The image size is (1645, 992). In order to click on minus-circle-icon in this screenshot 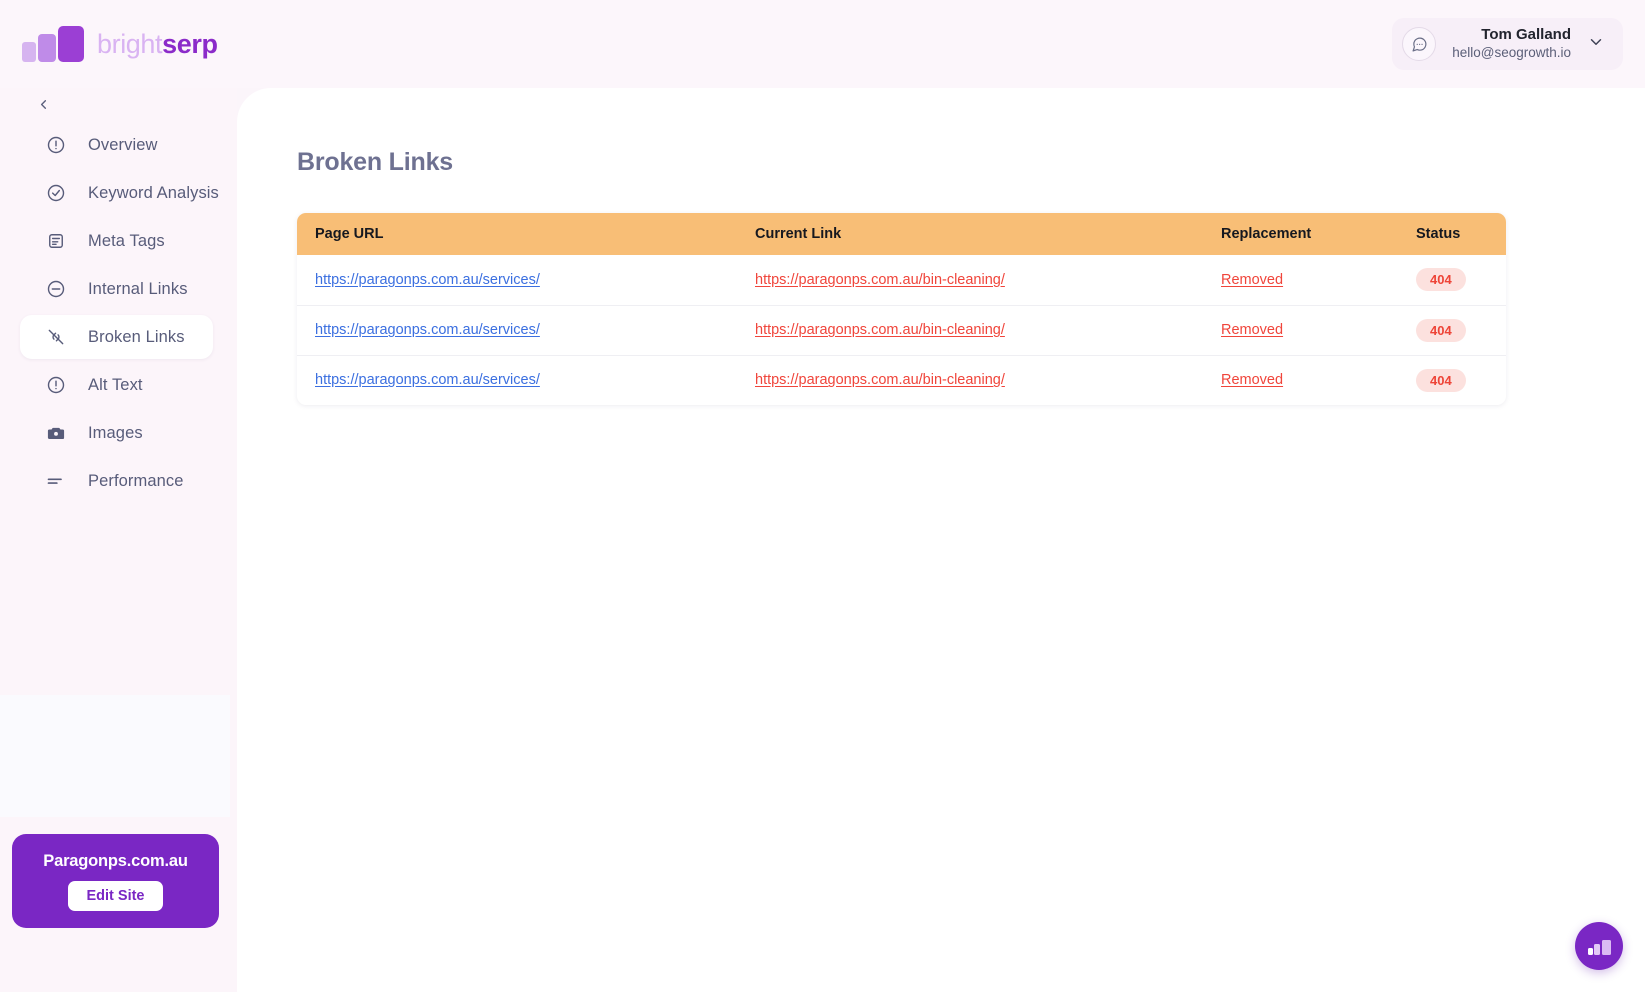, I will do `click(56, 289)`.